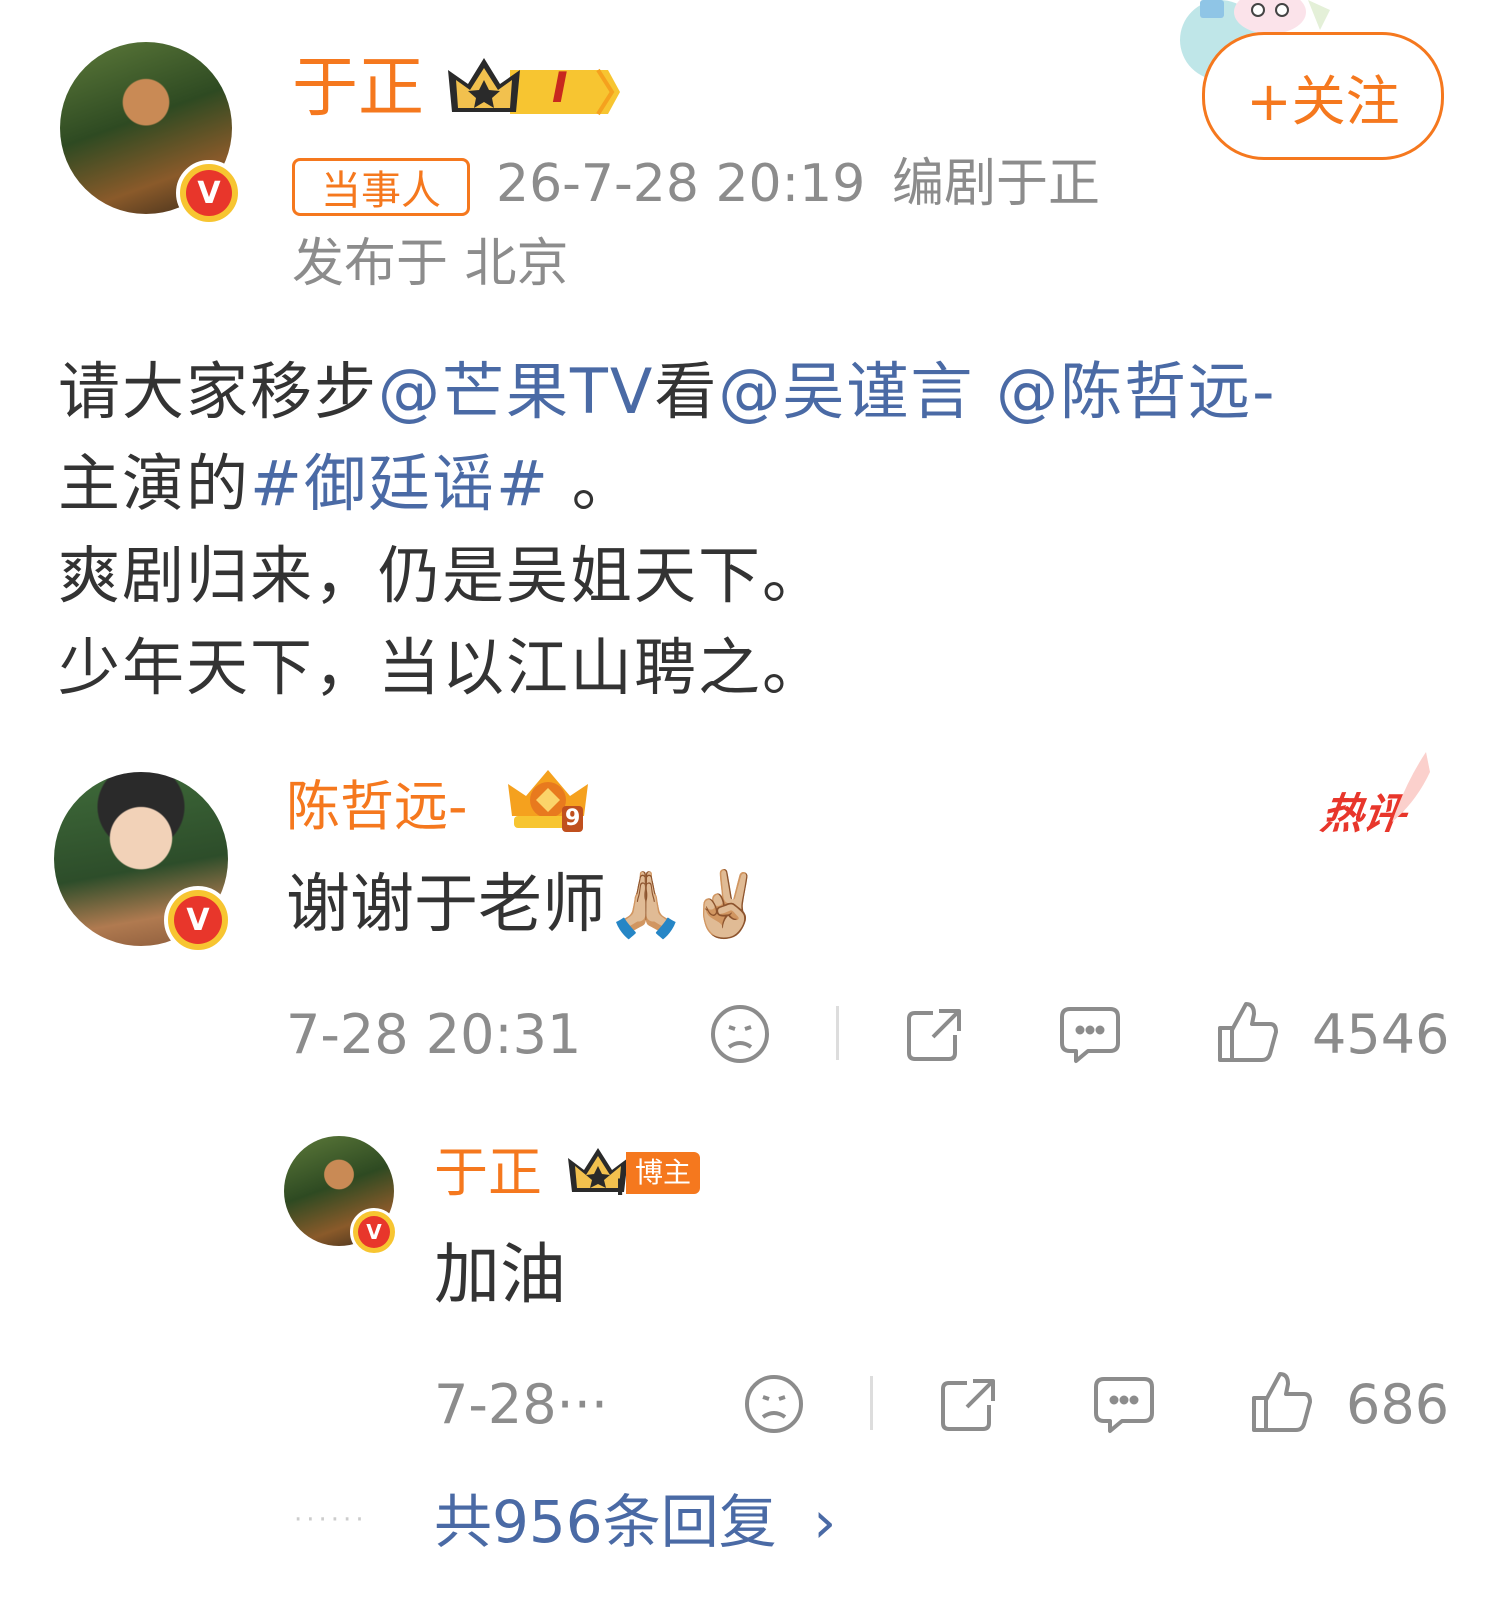 Image resolution: width=1500 pixels, height=1608 pixels. I want to click on fan-level-number: 9, so click(573, 819).